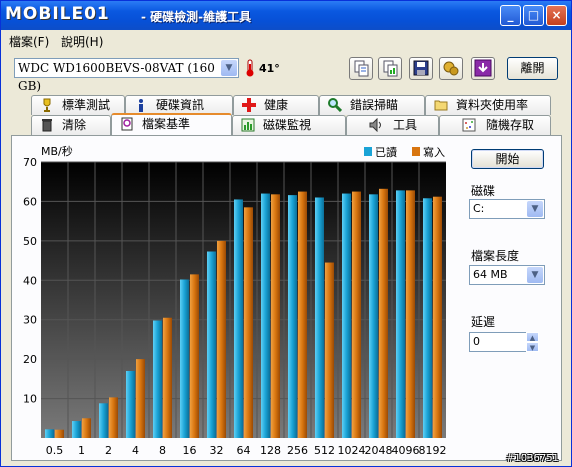 This screenshot has height=467, width=572. What do you see at coordinates (250, 68) in the screenshot?
I see `thermometer-icon` at bounding box center [250, 68].